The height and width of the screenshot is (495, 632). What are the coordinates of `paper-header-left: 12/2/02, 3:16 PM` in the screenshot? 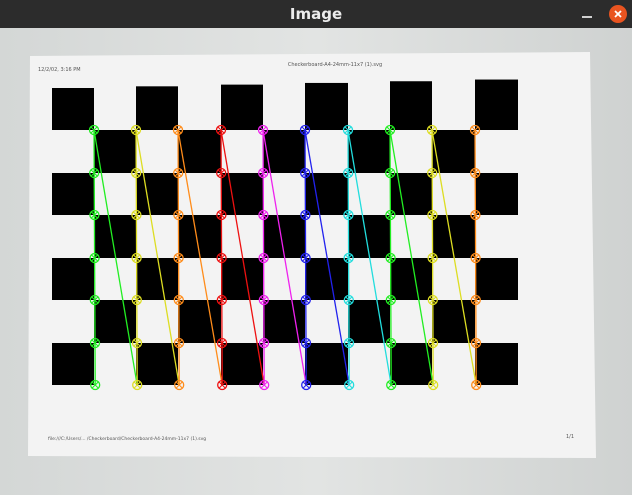 It's located at (59, 70).